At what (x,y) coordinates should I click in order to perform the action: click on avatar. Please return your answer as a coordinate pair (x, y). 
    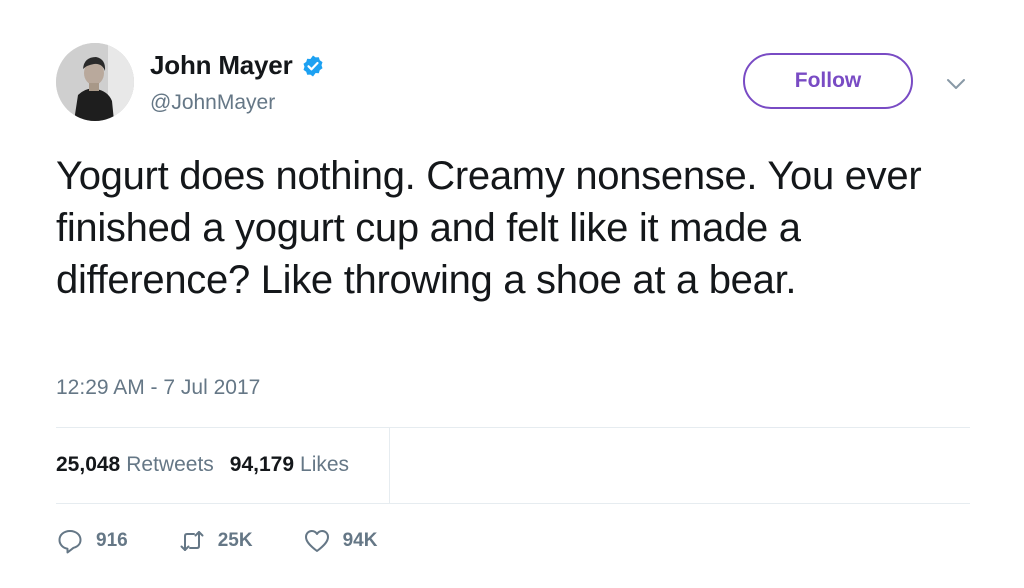
    Looking at the image, I should click on (95, 82).